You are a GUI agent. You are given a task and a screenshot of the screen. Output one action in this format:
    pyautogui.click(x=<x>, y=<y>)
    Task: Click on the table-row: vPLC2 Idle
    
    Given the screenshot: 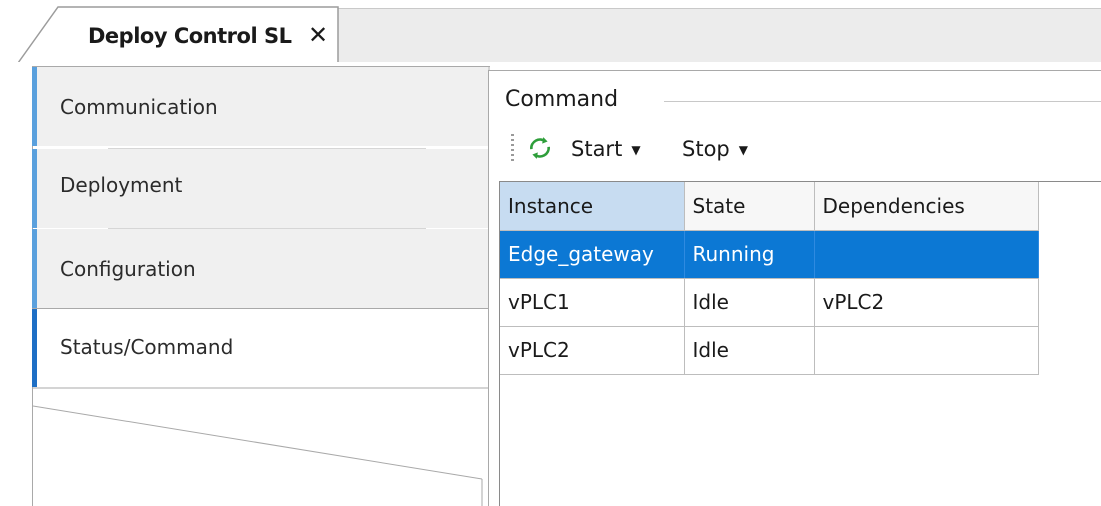 What is the action you would take?
    pyautogui.click(x=769, y=350)
    